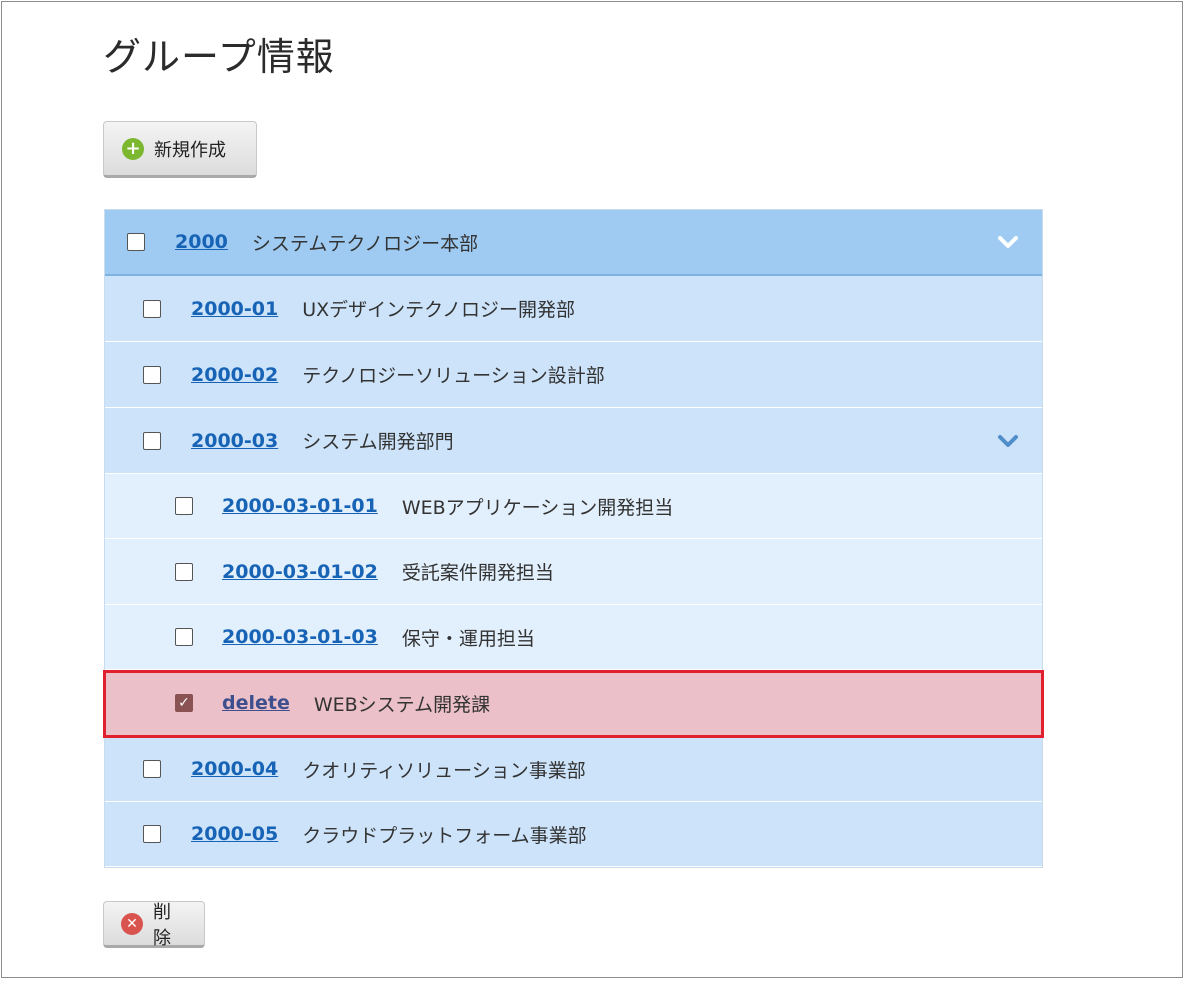 Image resolution: width=1186 pixels, height=981 pixels. I want to click on close-circle-icon: ✕, so click(132, 923).